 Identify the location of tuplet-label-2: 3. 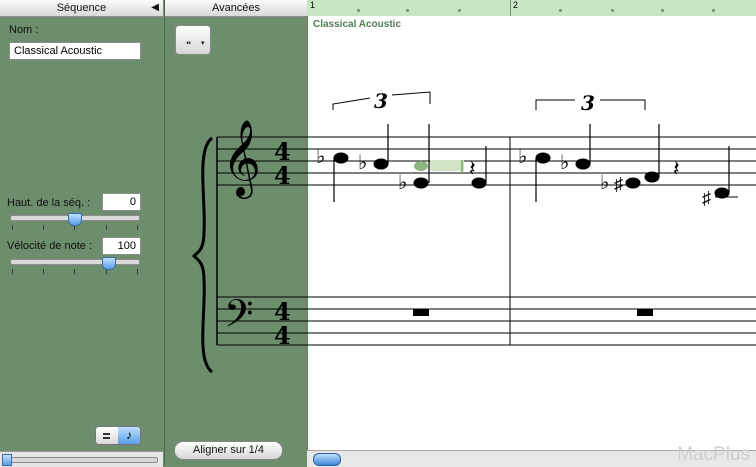
(588, 103).